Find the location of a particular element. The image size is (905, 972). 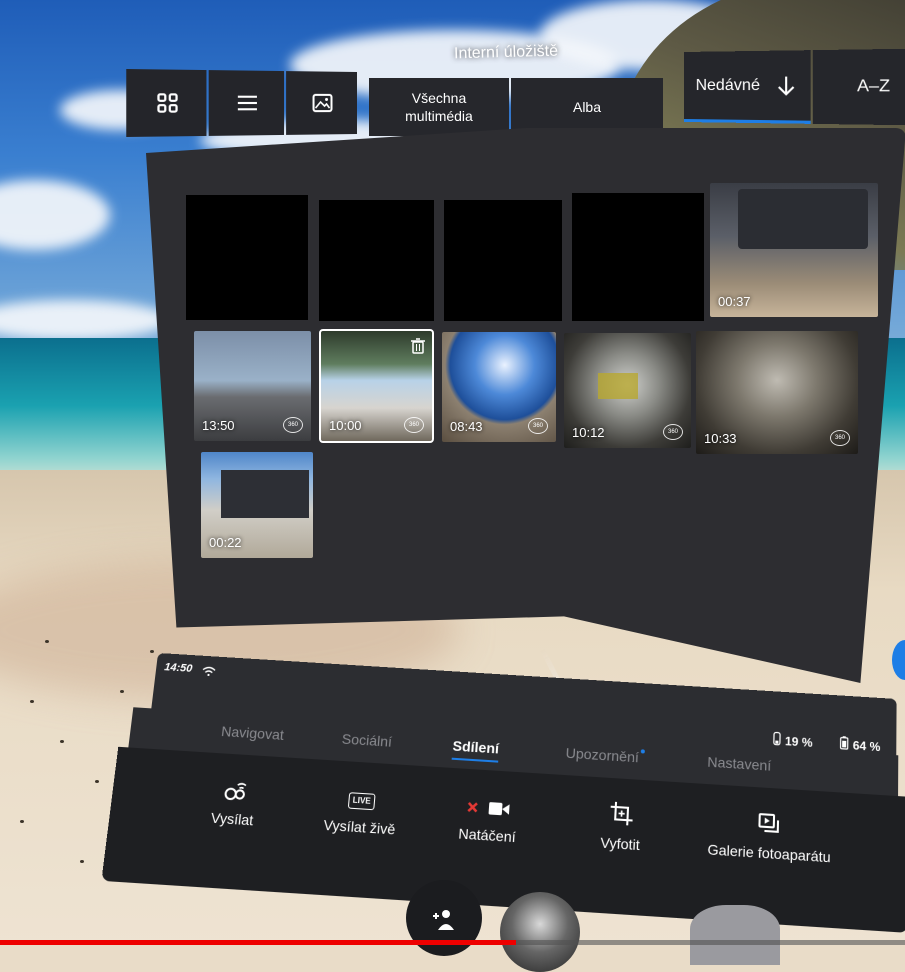

filter-all-media-label: Všechna multimédia is located at coordinates (439, 107).